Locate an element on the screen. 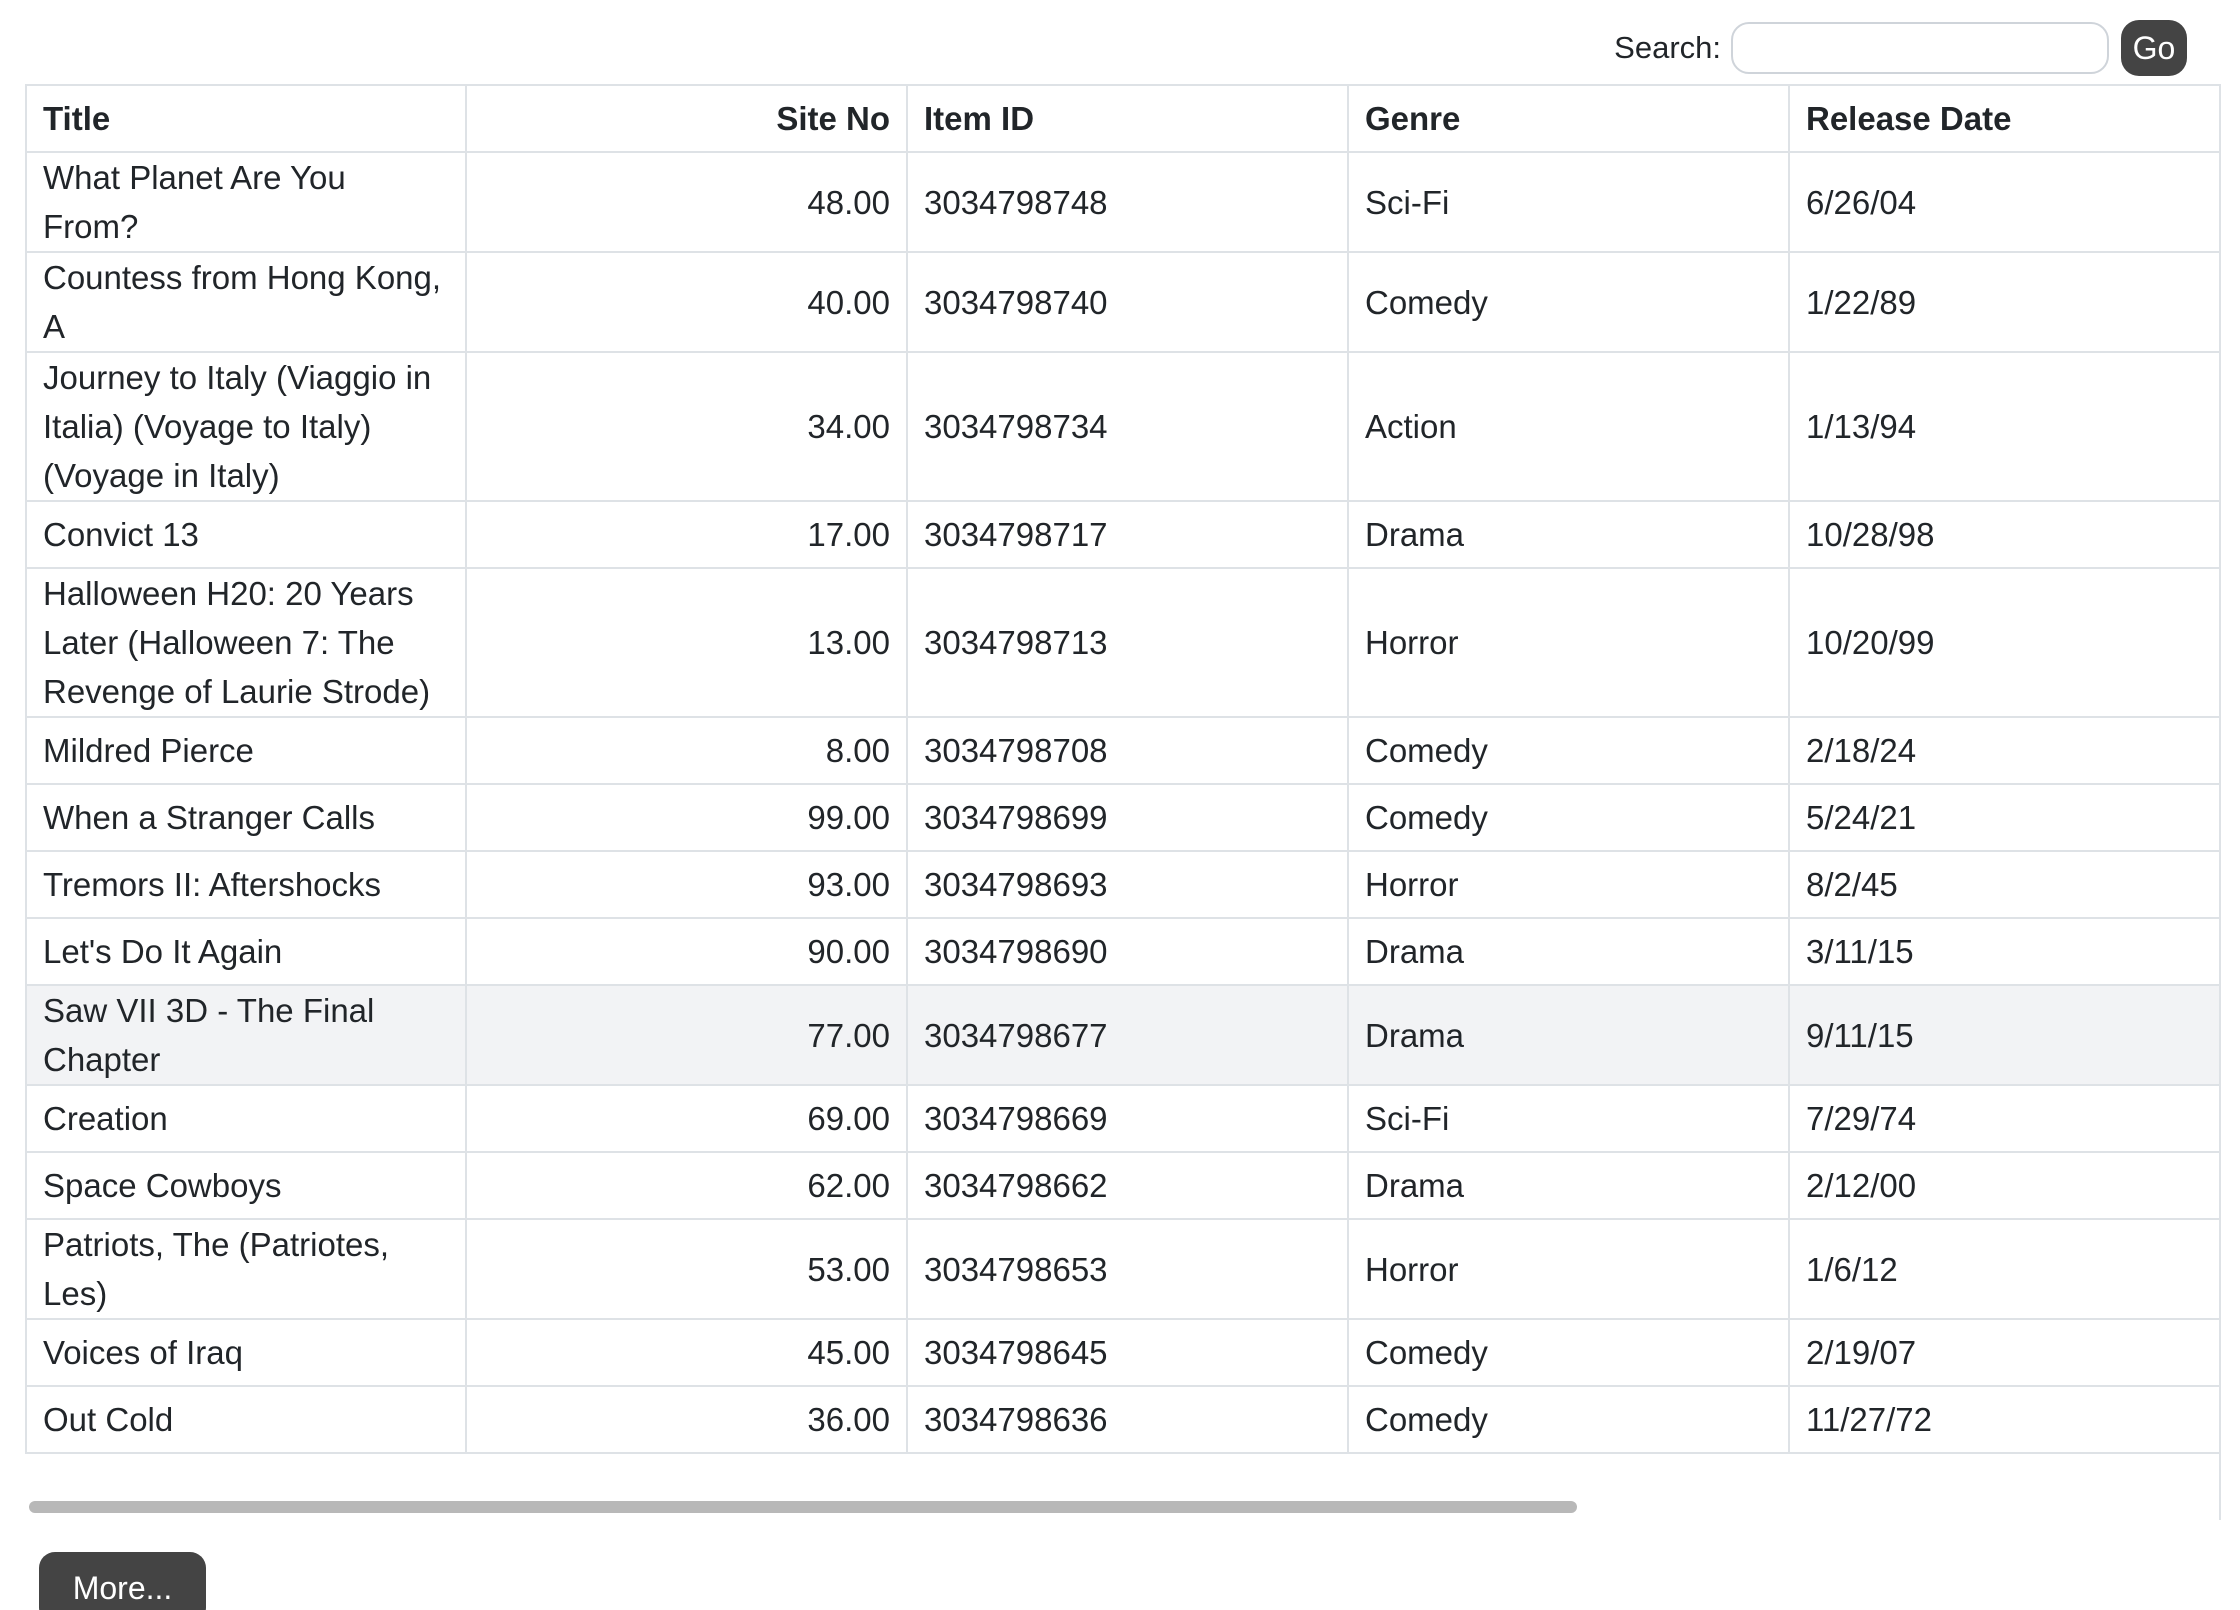 The height and width of the screenshot is (1610, 2240). cell-site-no: 99.00 is located at coordinates (686, 817).